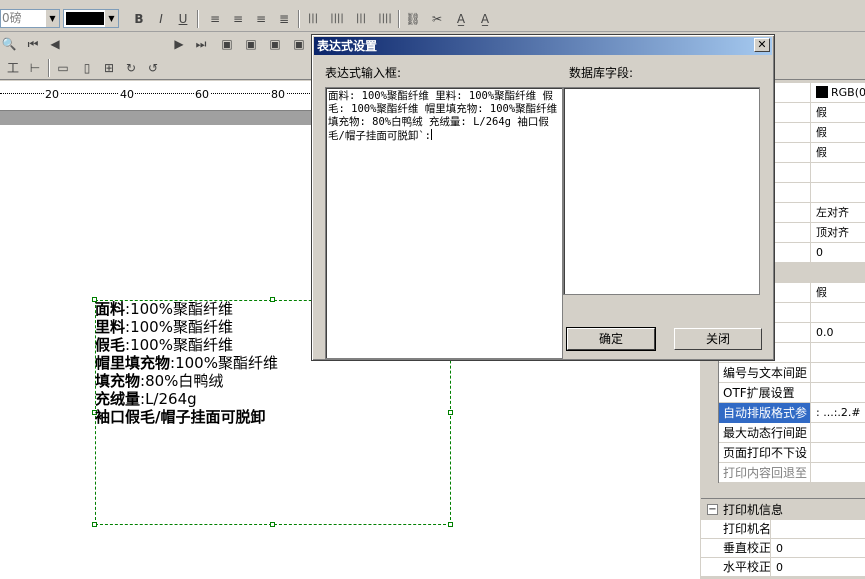 The image size is (865, 579). Describe the element at coordinates (718, 339) in the screenshot. I see `close-button: 关闭` at that location.